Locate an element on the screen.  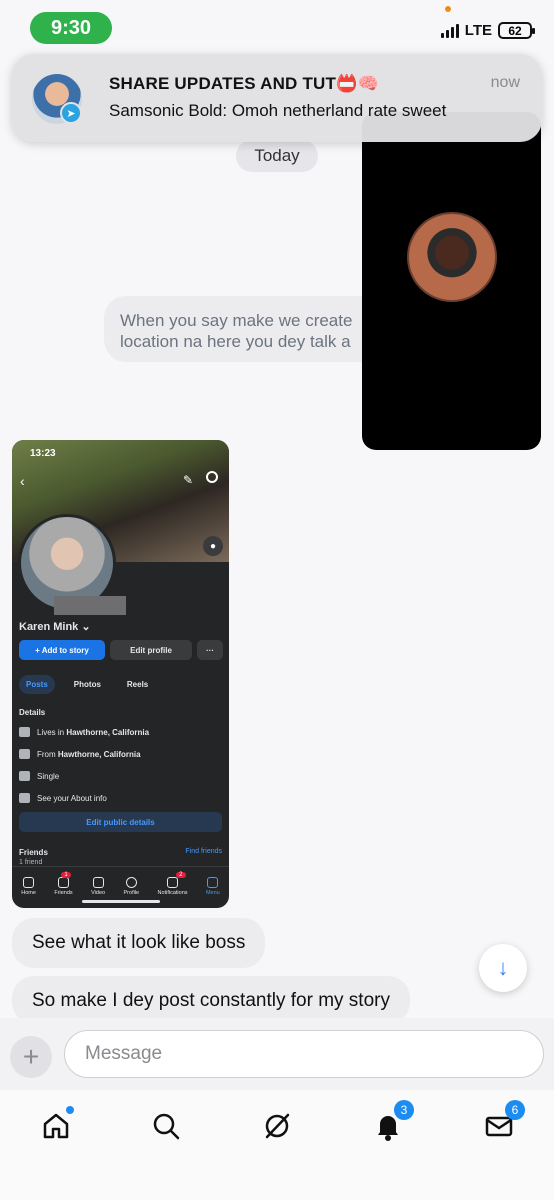
more-button: ··· is located at coordinates (210, 650).